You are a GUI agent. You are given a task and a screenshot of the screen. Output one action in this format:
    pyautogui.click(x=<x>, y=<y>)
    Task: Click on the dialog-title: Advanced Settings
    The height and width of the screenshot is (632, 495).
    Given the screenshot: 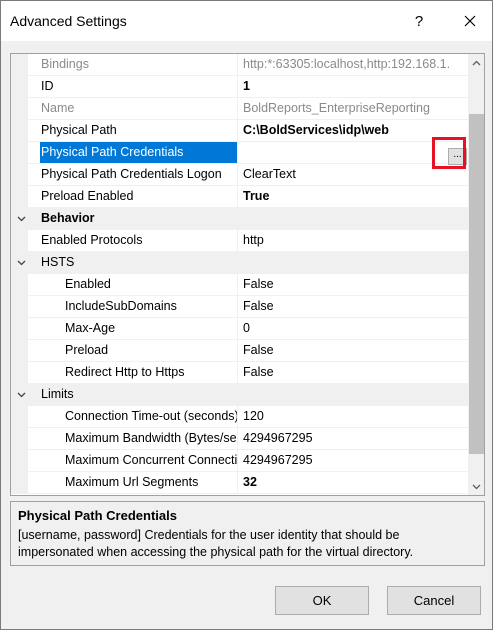 What is the action you would take?
    pyautogui.click(x=68, y=21)
    